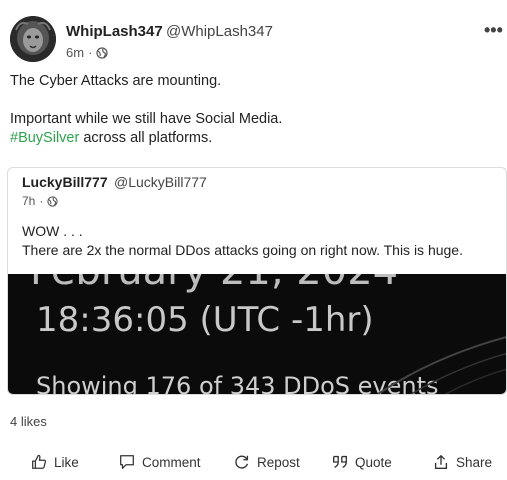 The width and height of the screenshot is (507, 480). What do you see at coordinates (340, 462) in the screenshot?
I see `quote-icon` at bounding box center [340, 462].